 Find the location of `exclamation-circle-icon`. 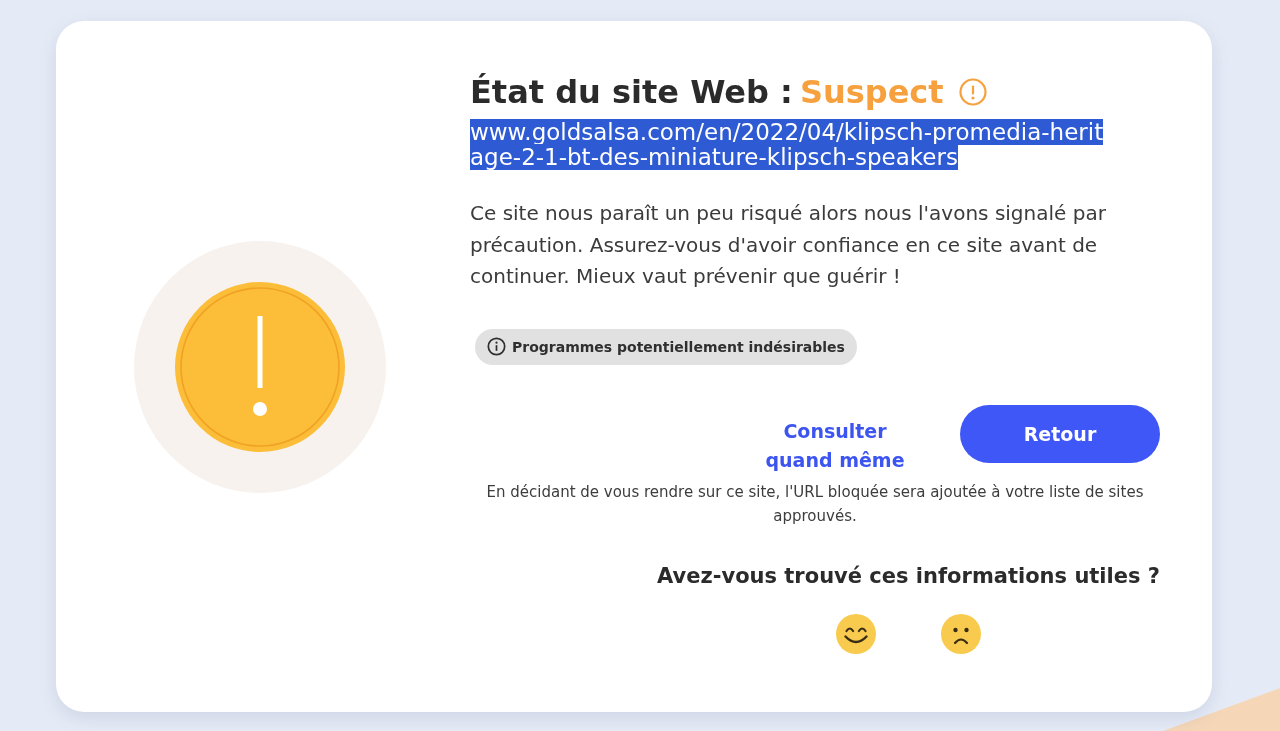

exclamation-circle-icon is located at coordinates (972, 92).